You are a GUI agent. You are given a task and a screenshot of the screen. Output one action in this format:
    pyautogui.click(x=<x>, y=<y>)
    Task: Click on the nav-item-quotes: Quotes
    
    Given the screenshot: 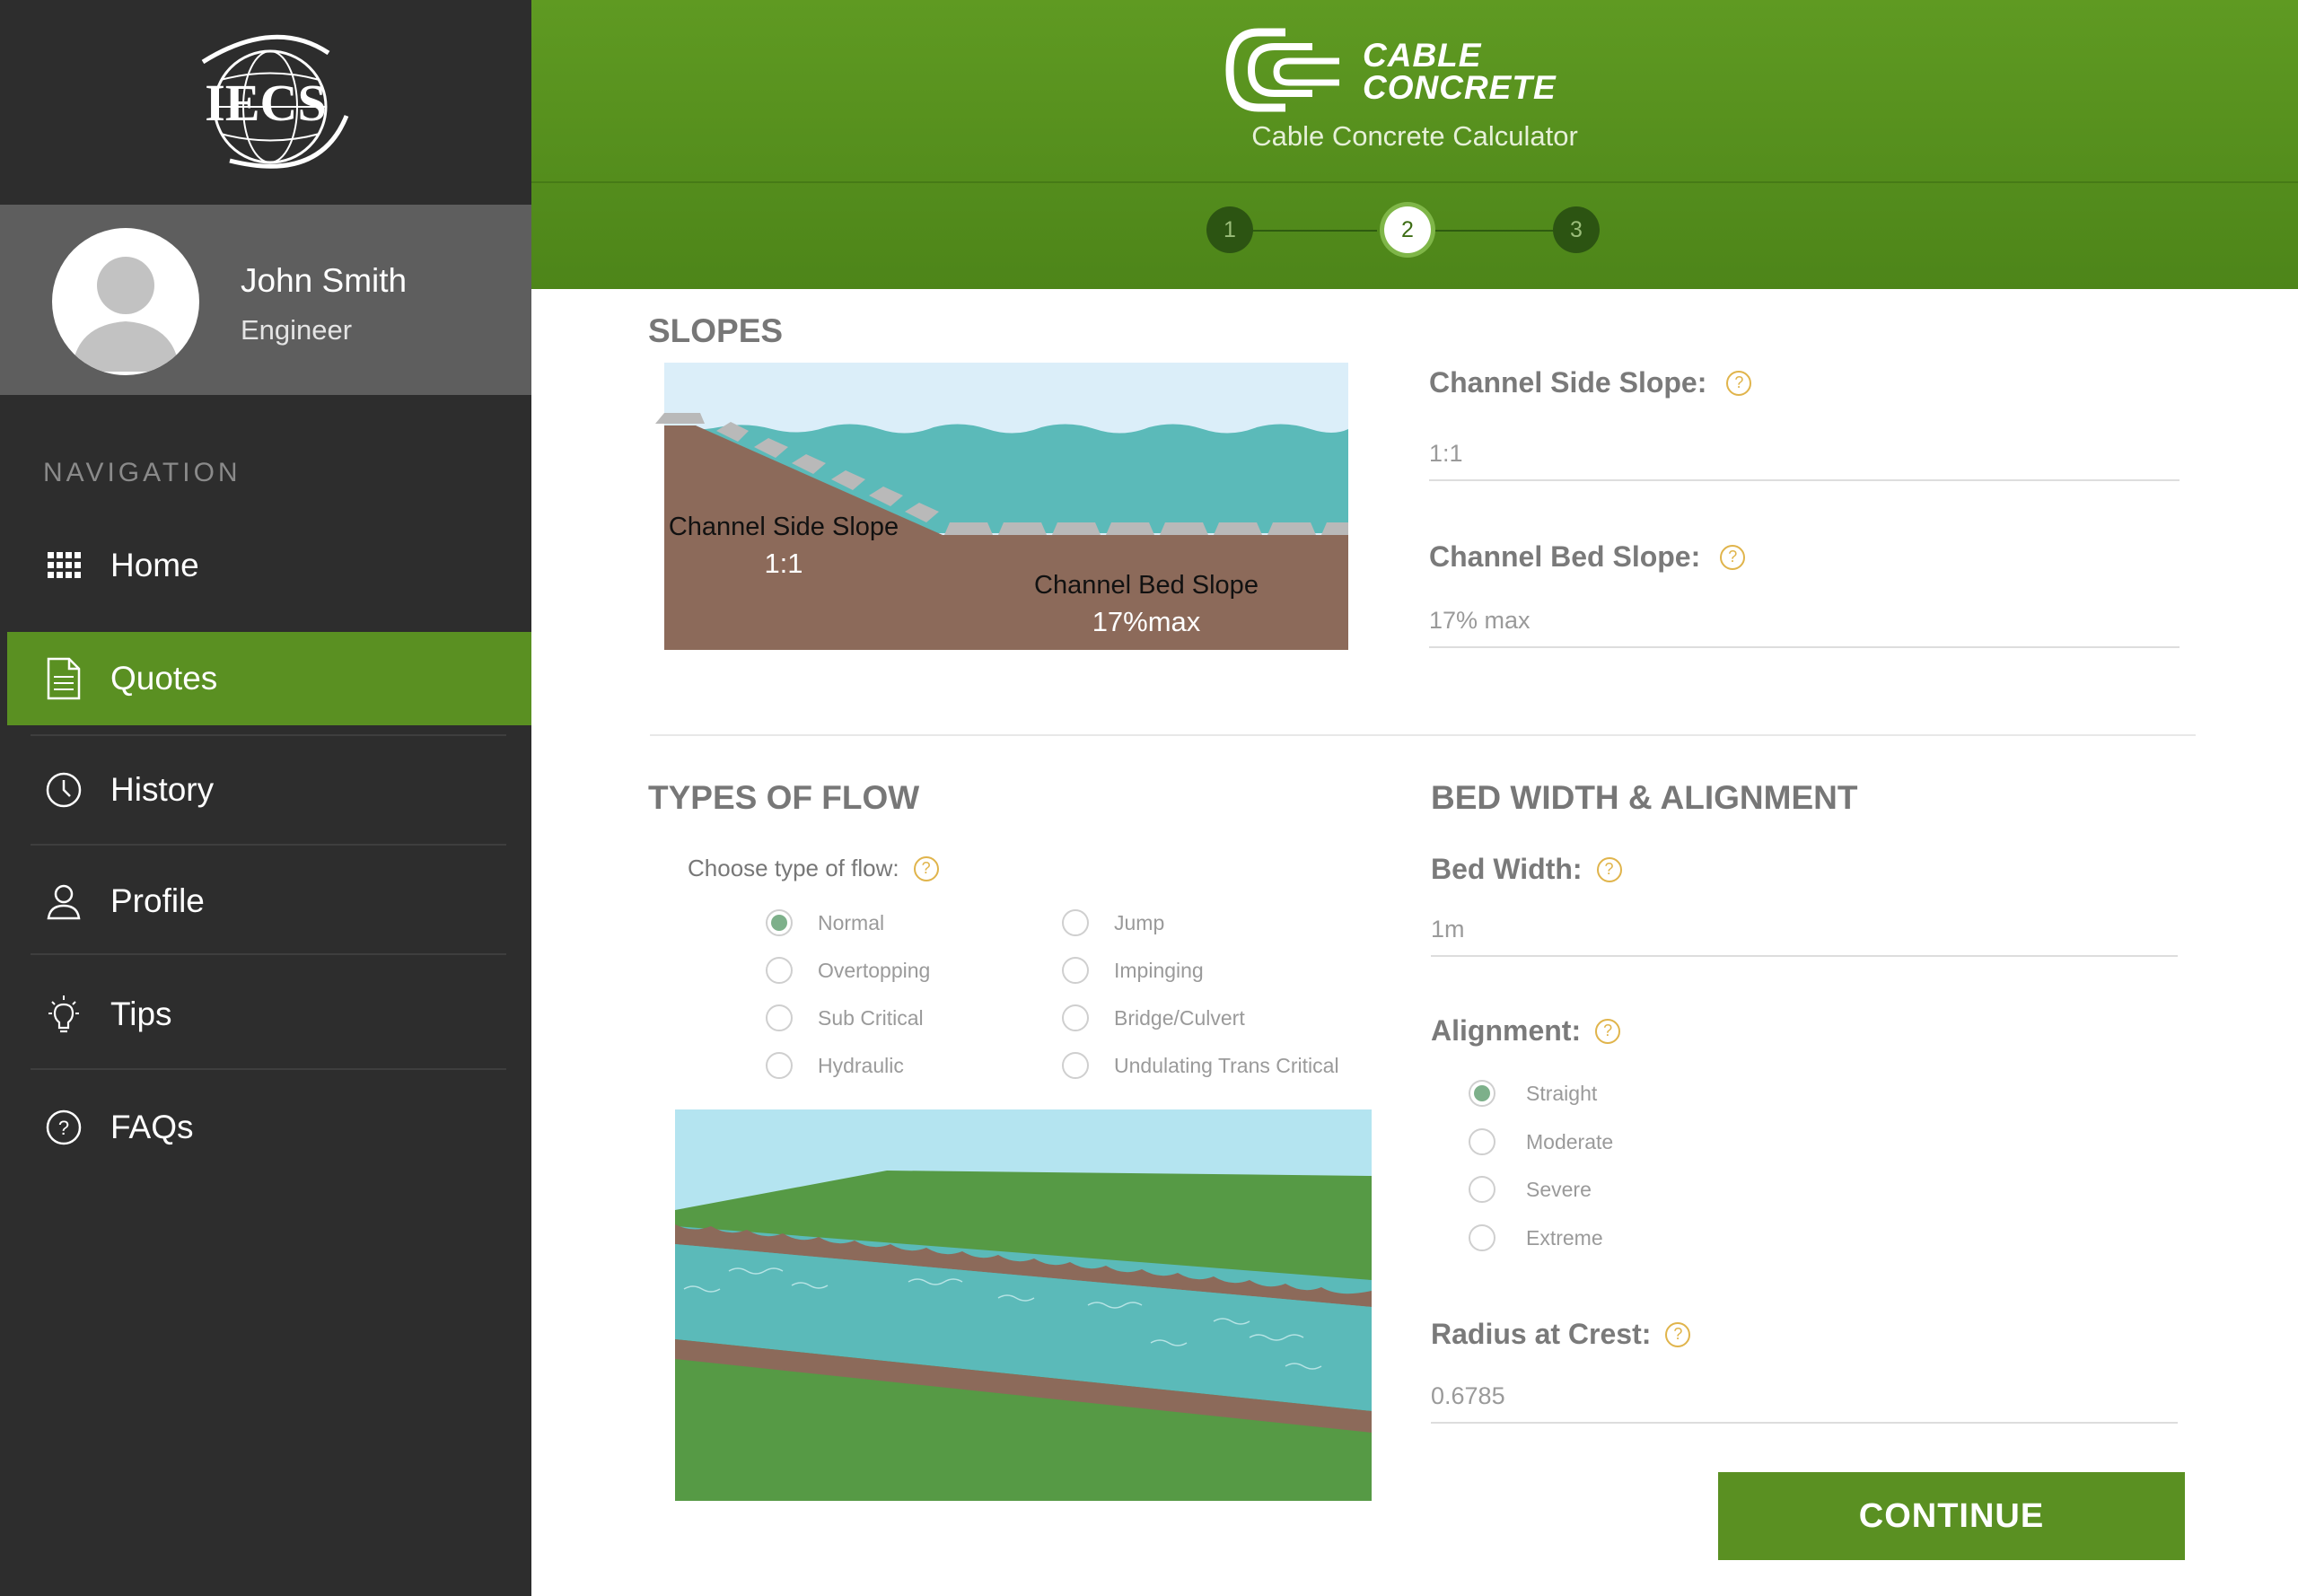 What is the action you would take?
    pyautogui.click(x=269, y=678)
    